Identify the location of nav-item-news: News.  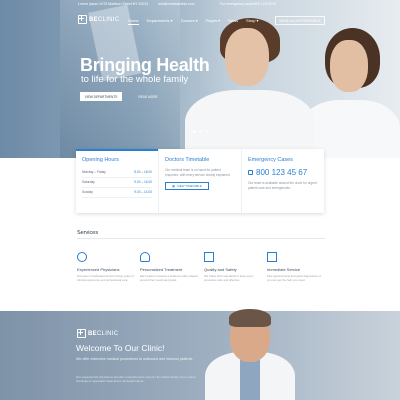
(233, 21).